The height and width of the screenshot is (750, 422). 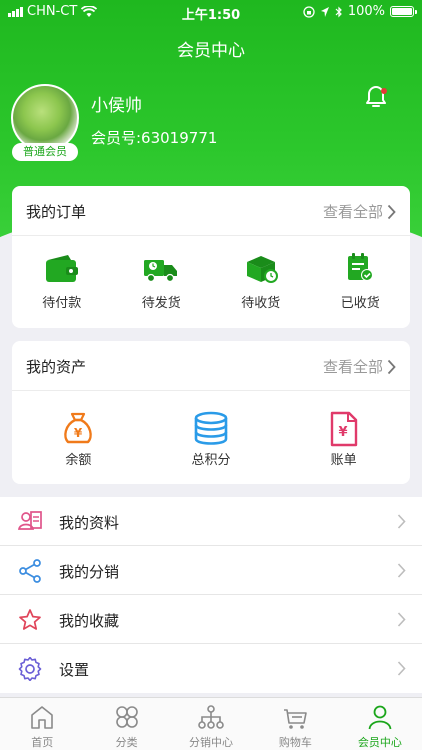 I want to click on received-icon, so click(x=361, y=267).